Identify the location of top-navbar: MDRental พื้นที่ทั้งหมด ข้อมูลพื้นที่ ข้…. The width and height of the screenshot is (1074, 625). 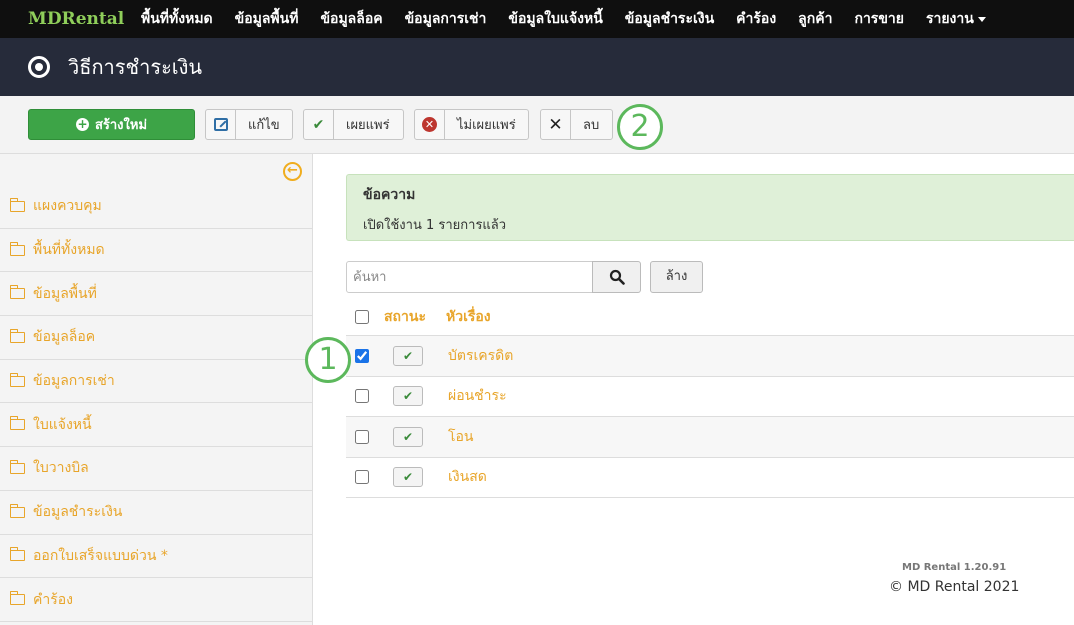
(537, 19).